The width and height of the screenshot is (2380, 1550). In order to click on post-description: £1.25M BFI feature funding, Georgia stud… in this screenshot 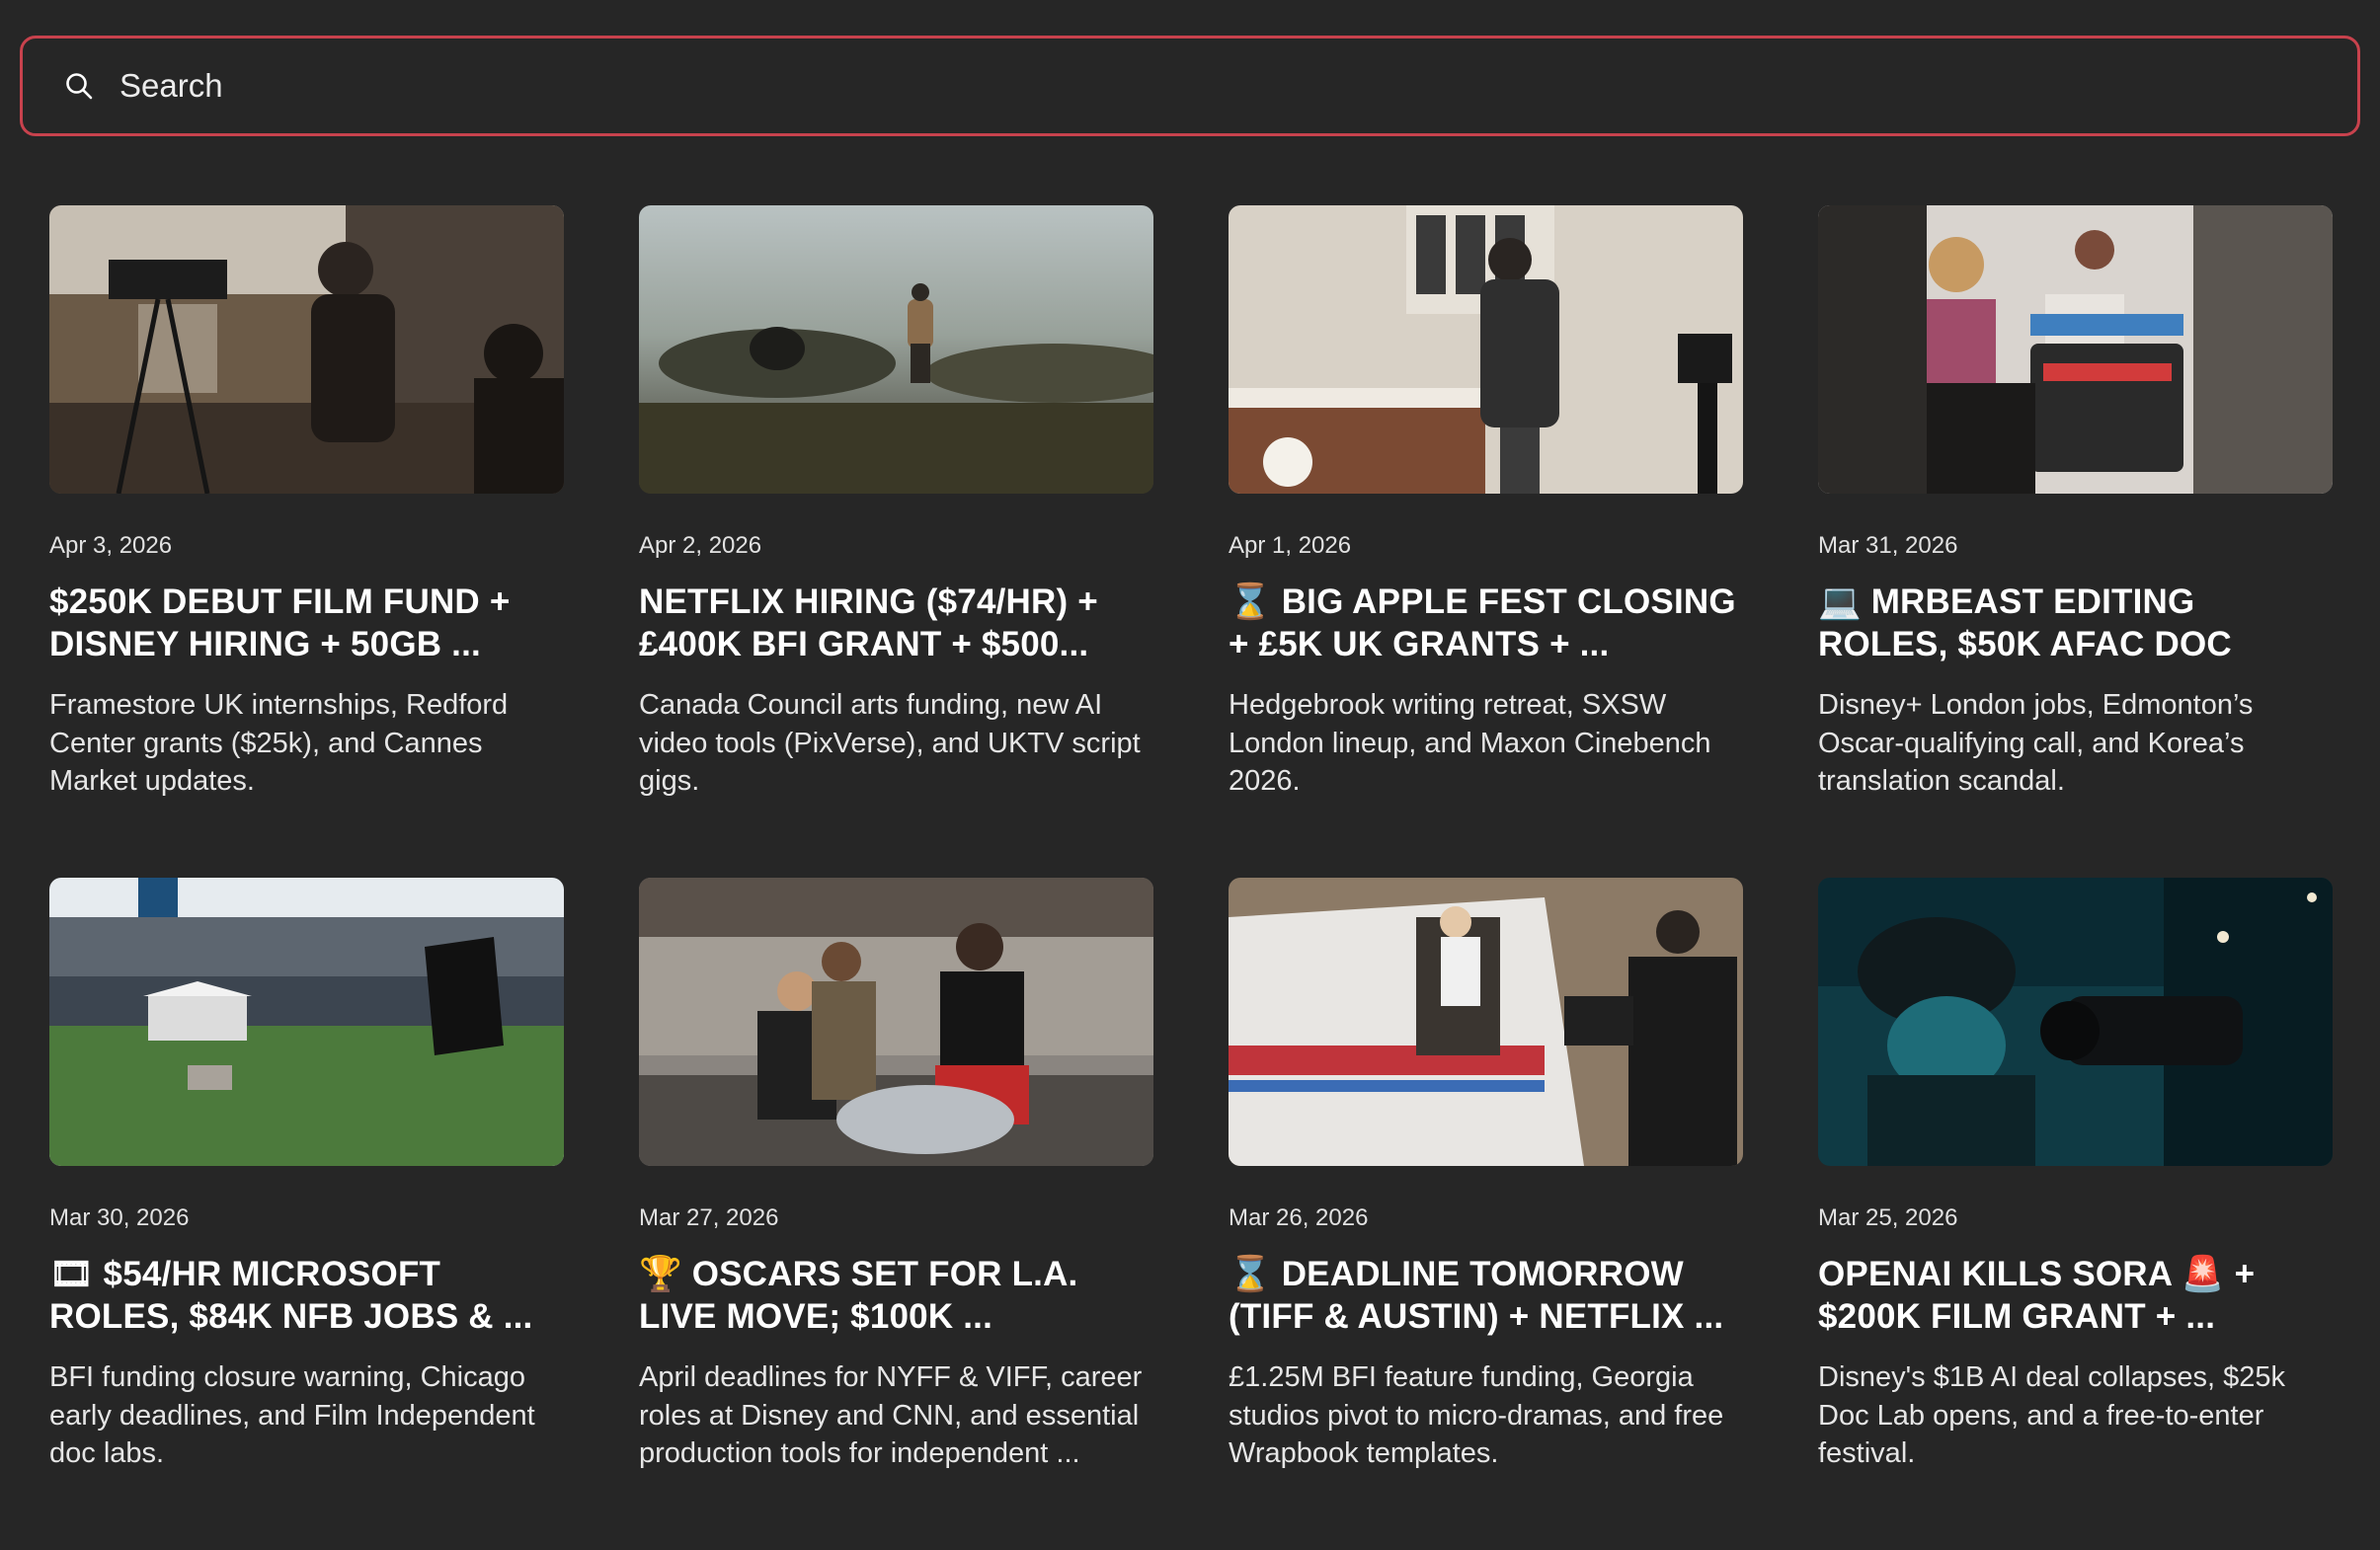, I will do `click(1476, 1415)`.